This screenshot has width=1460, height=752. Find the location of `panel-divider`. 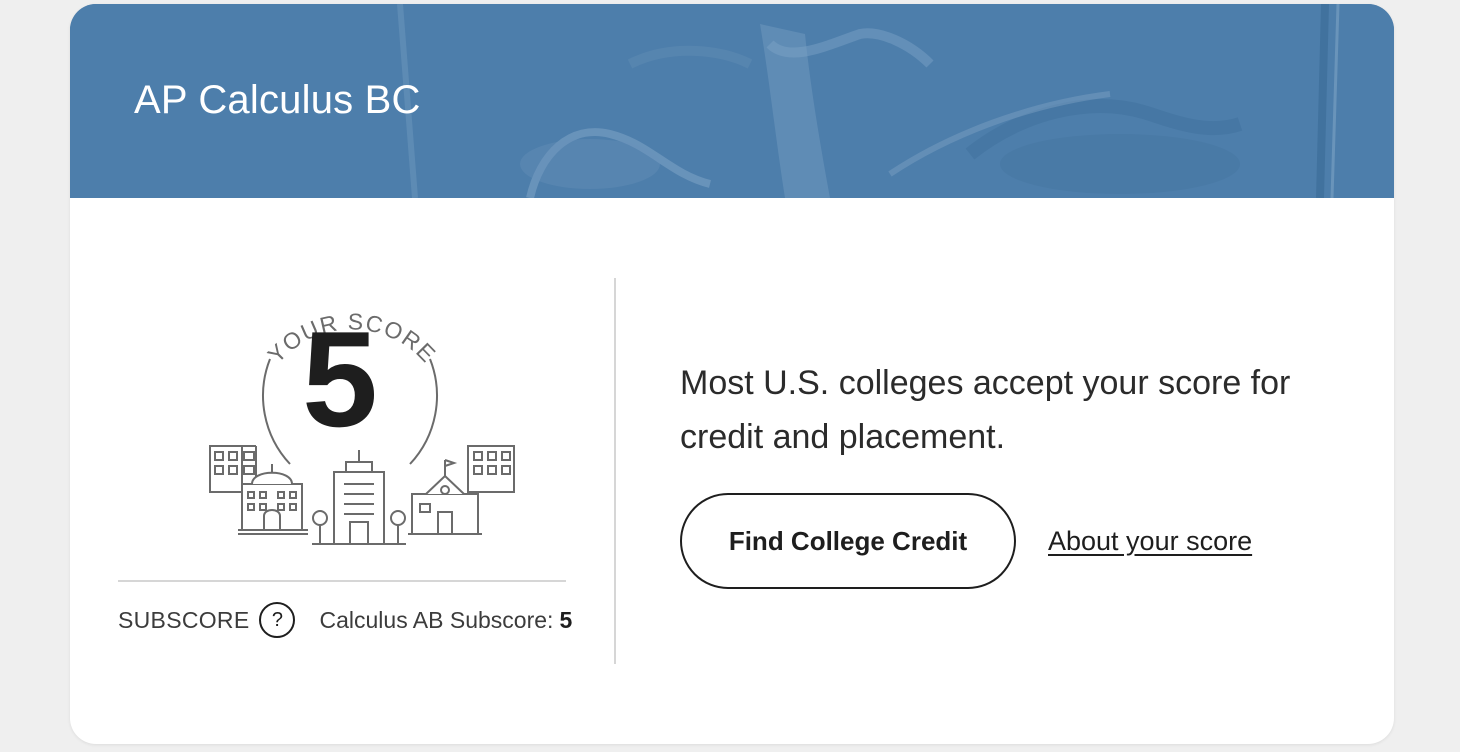

panel-divider is located at coordinates (615, 471).